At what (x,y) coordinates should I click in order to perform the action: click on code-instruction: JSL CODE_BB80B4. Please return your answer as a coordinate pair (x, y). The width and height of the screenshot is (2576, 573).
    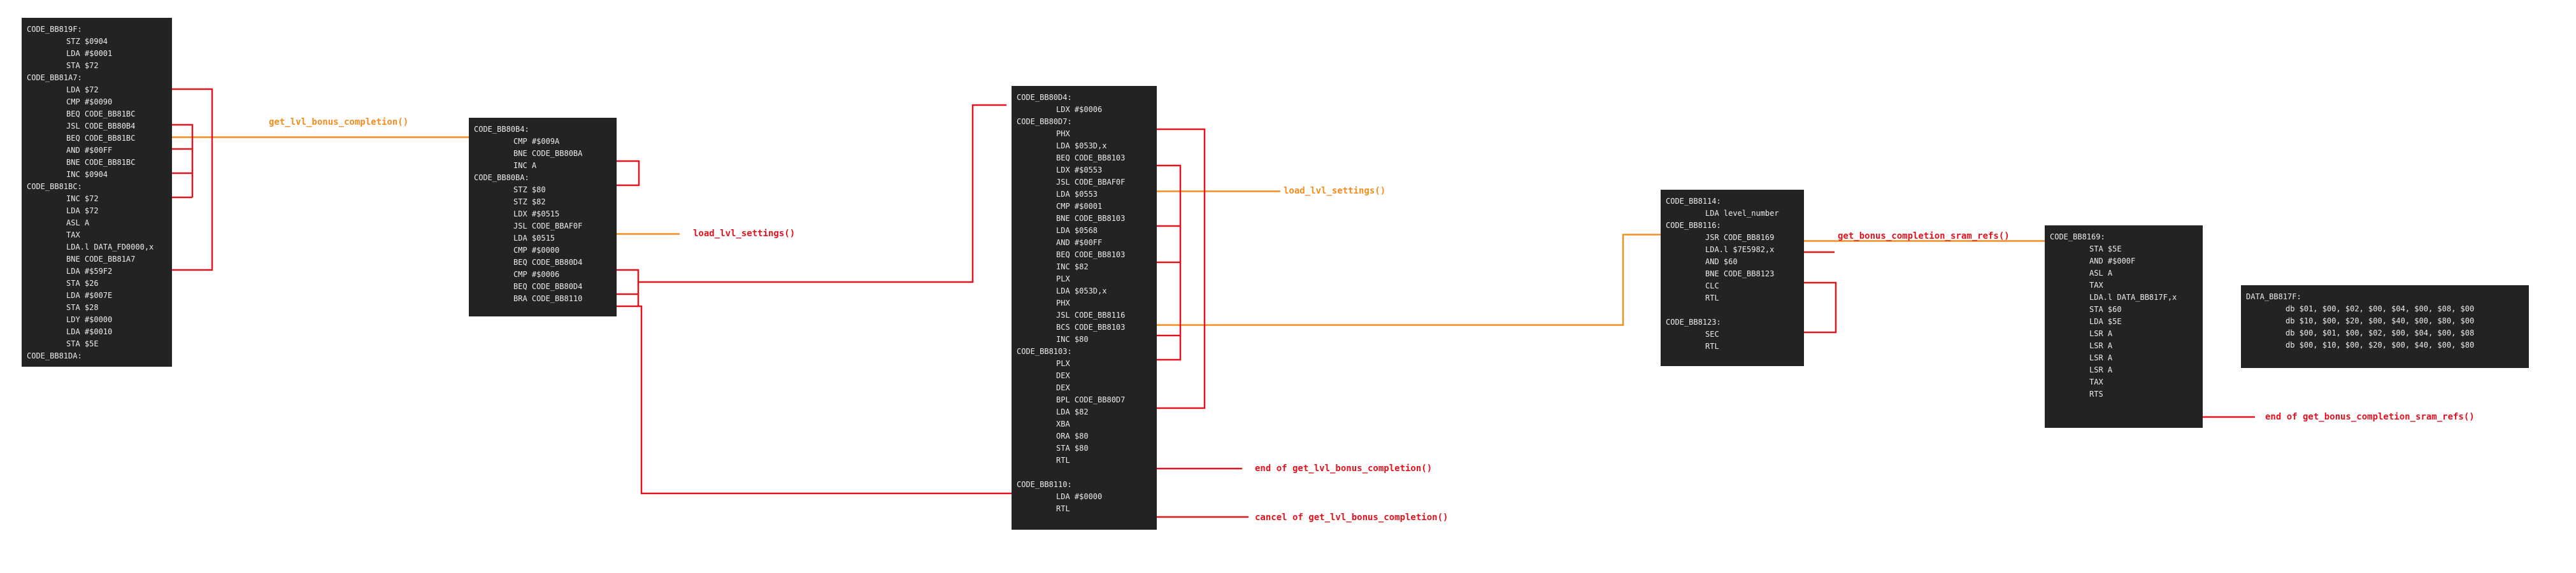
    Looking at the image, I should click on (101, 127).